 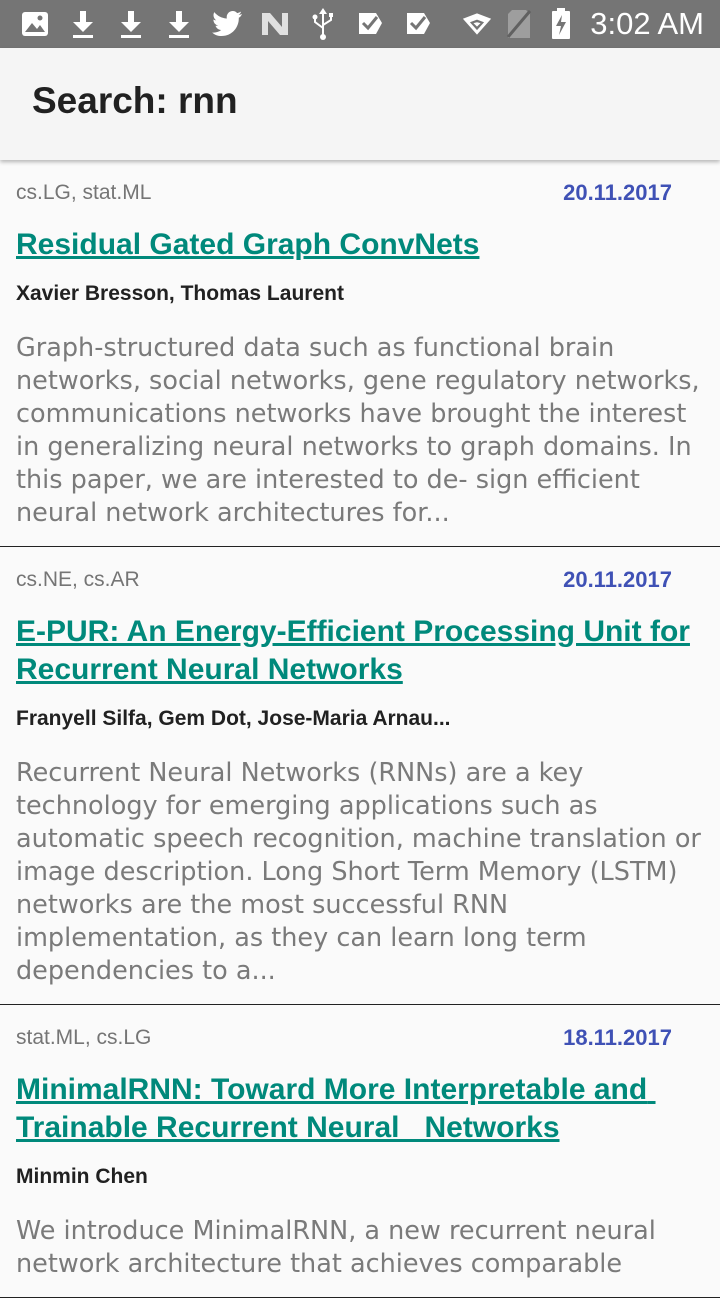 I want to click on paper-title-link: Residual Gated Graph ConvNets, so click(x=360, y=245).